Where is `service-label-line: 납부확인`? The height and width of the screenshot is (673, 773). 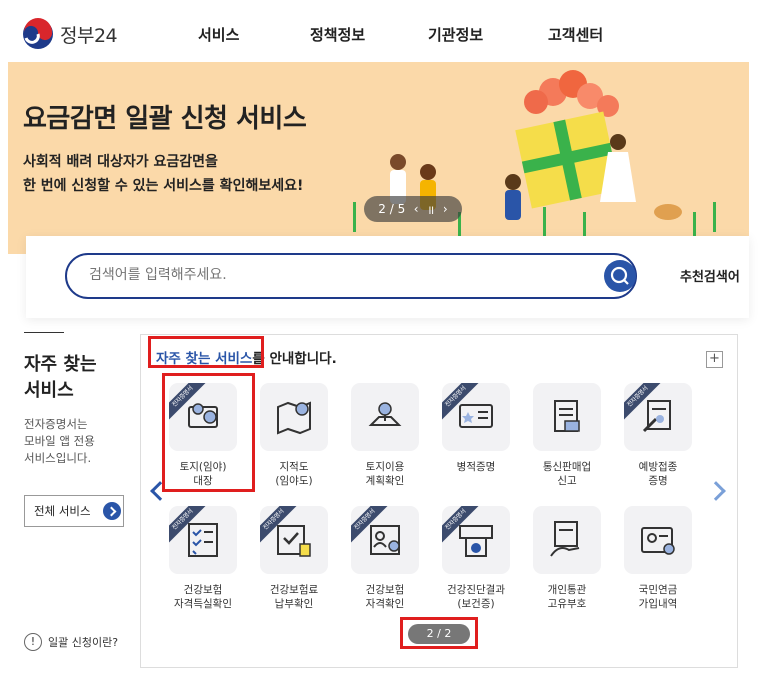 service-label-line: 납부확인 is located at coordinates (294, 604).